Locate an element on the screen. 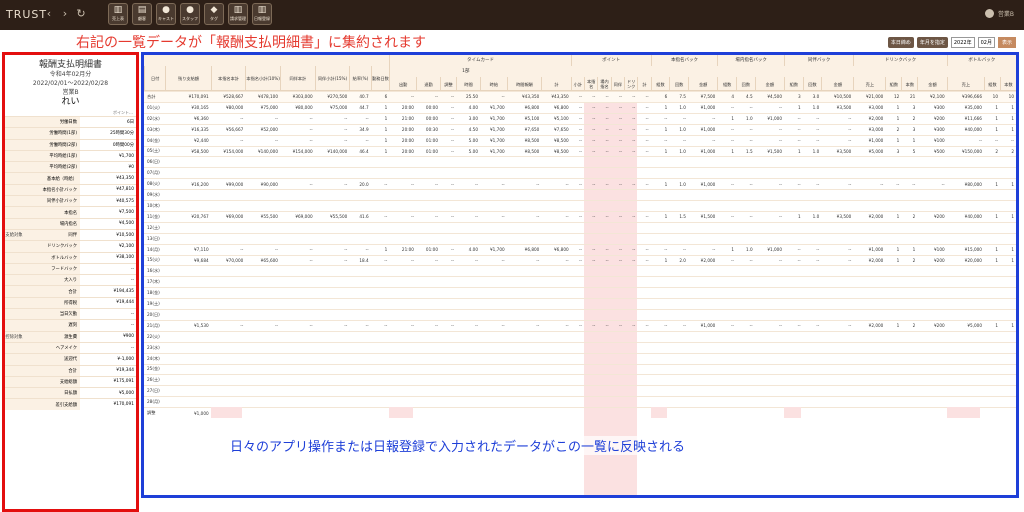  column-header: 時間報酬 is located at coordinates (524, 84).